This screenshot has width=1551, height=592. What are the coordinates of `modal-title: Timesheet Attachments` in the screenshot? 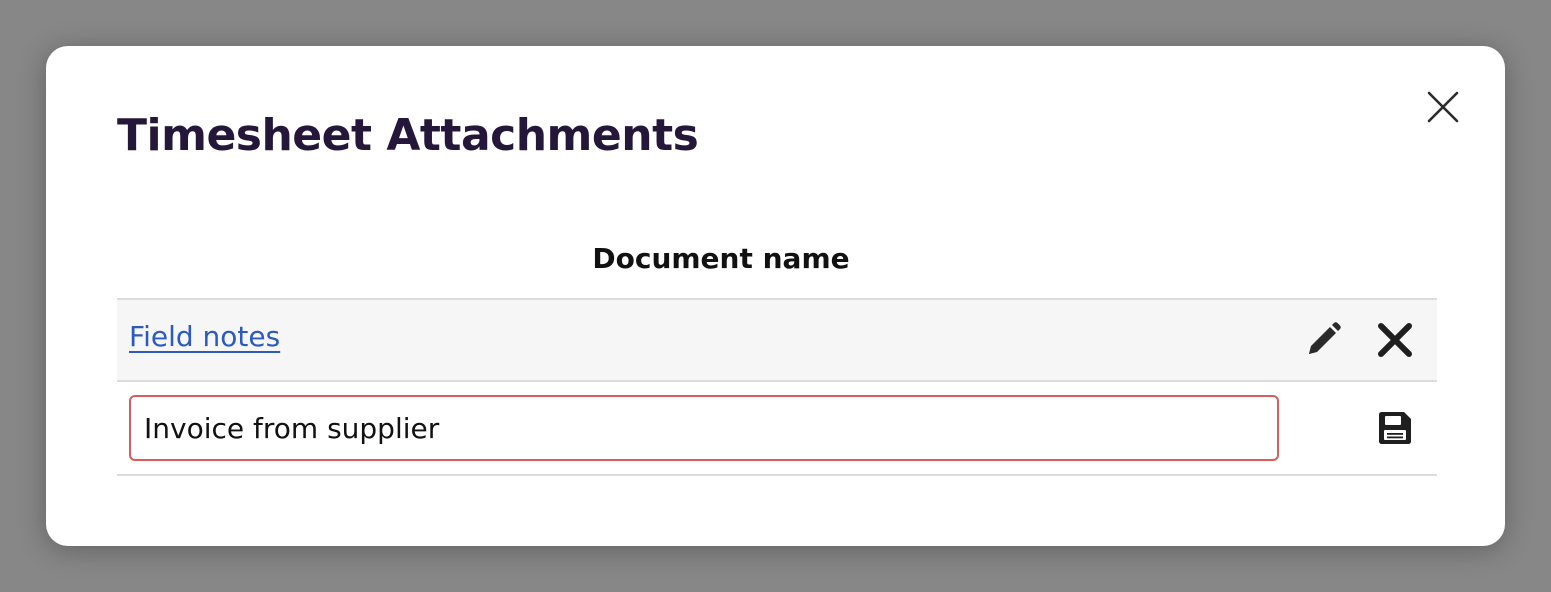 It's located at (408, 135).